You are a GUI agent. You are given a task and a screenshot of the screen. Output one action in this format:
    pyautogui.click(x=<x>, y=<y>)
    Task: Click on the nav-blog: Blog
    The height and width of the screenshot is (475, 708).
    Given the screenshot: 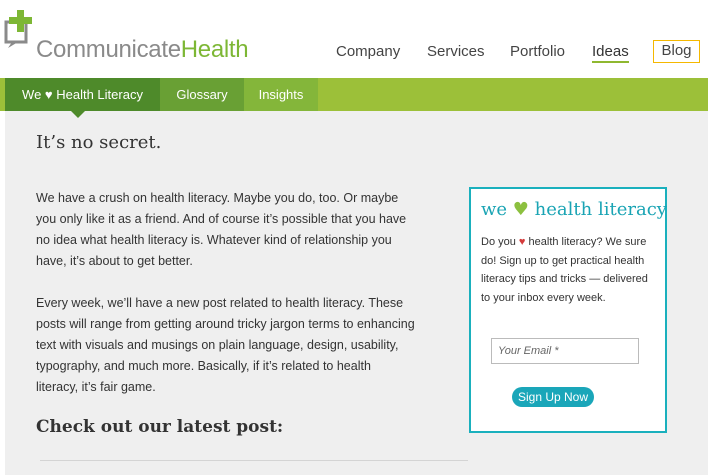 What is the action you would take?
    pyautogui.click(x=676, y=51)
    